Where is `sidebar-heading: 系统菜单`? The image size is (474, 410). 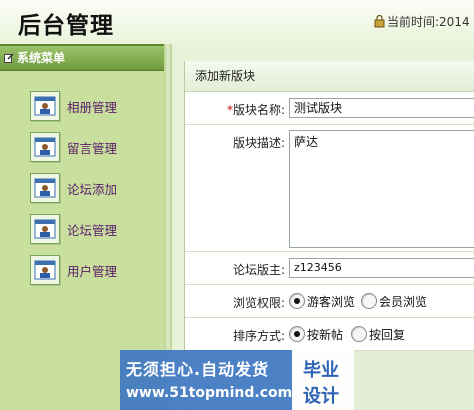
sidebar-heading: 系统菜单 is located at coordinates (41, 58).